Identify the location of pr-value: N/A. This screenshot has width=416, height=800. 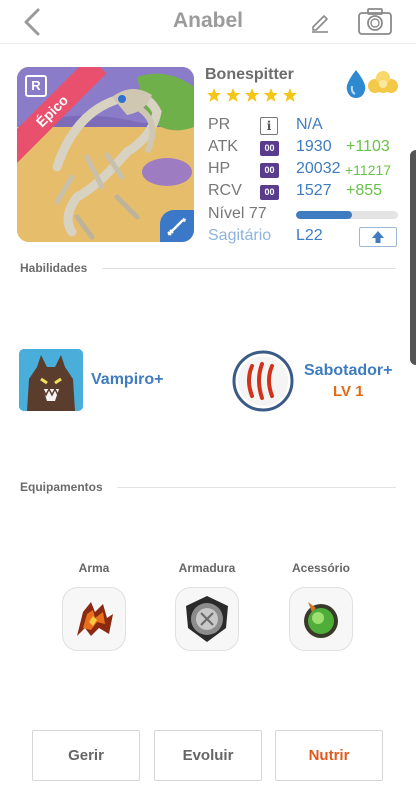
(309, 124).